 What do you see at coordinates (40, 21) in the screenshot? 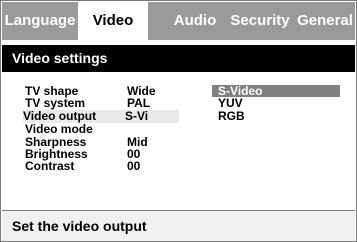
I see `tab-language: Language` at bounding box center [40, 21].